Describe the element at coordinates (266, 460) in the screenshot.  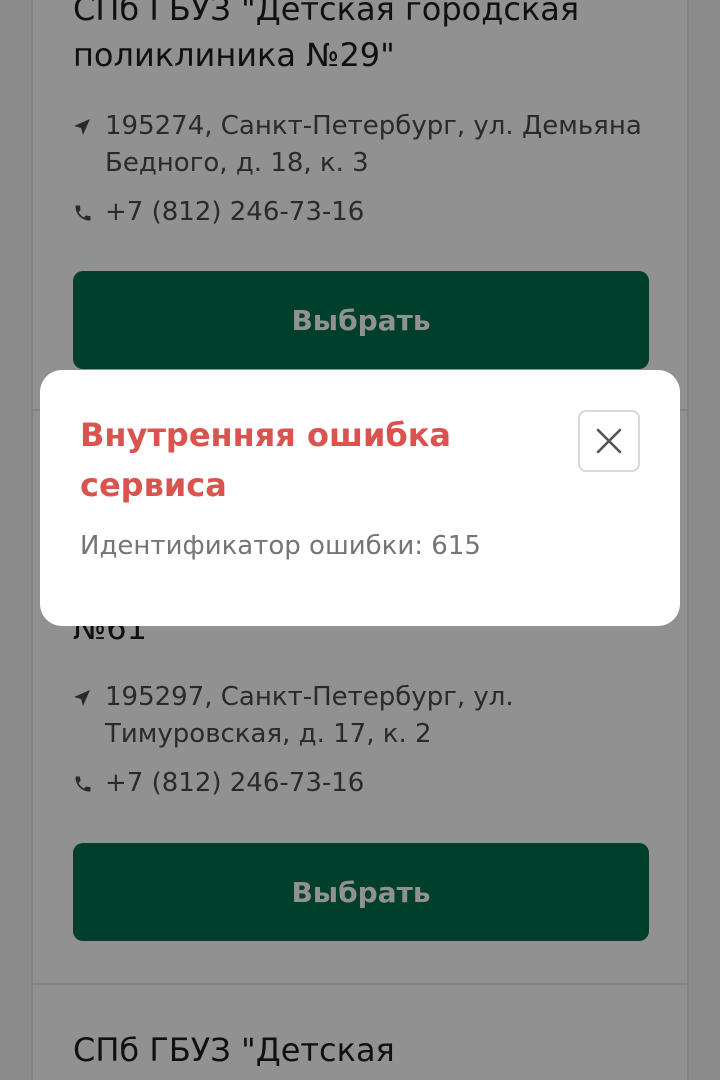
I see `error-title: Внутренняя ошибка сервиса` at that location.